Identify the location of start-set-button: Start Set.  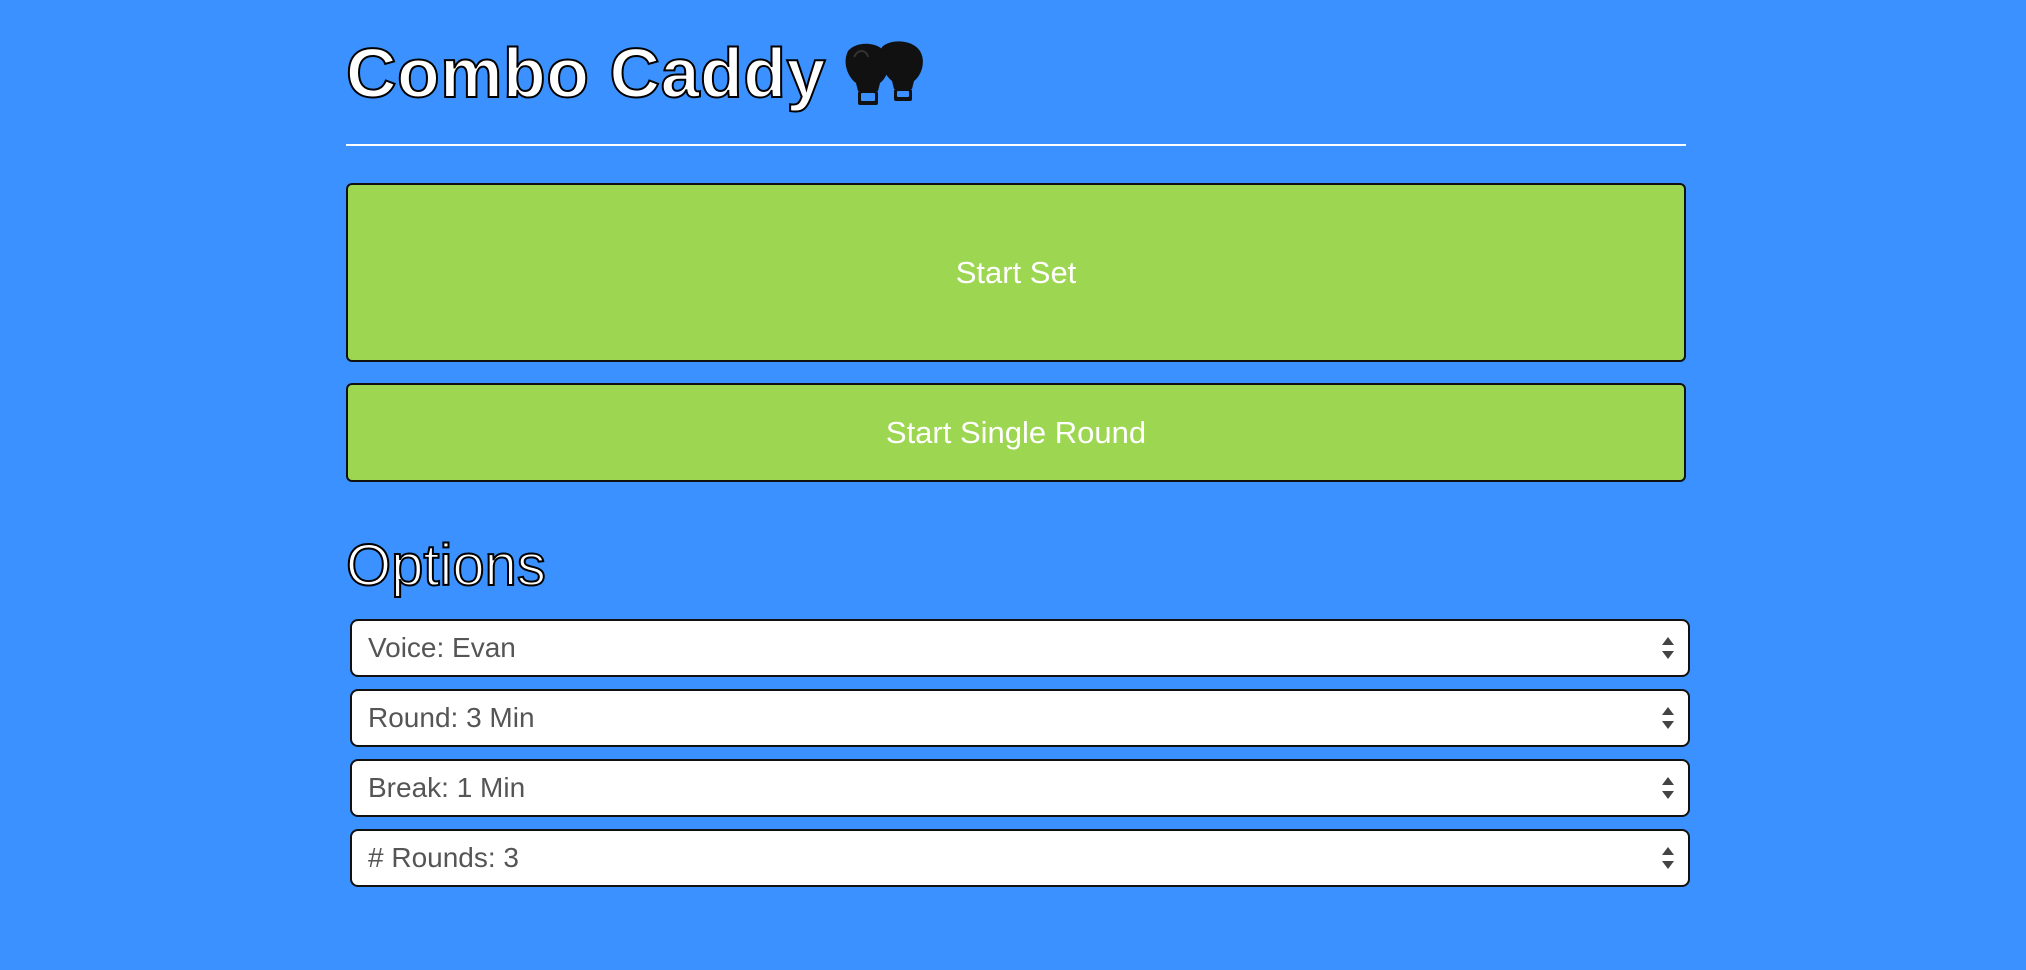
(1016, 272).